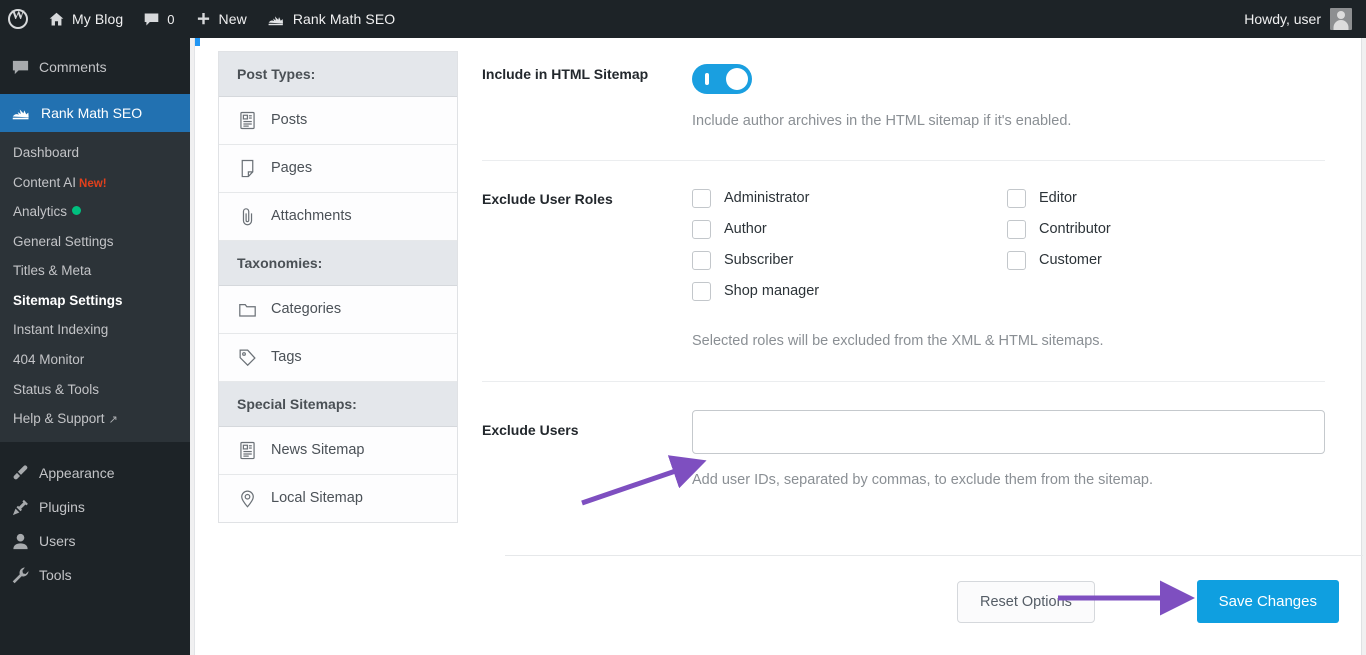 The width and height of the screenshot is (1366, 655). I want to click on rank-math-label: Rank Math SEO, so click(344, 19).